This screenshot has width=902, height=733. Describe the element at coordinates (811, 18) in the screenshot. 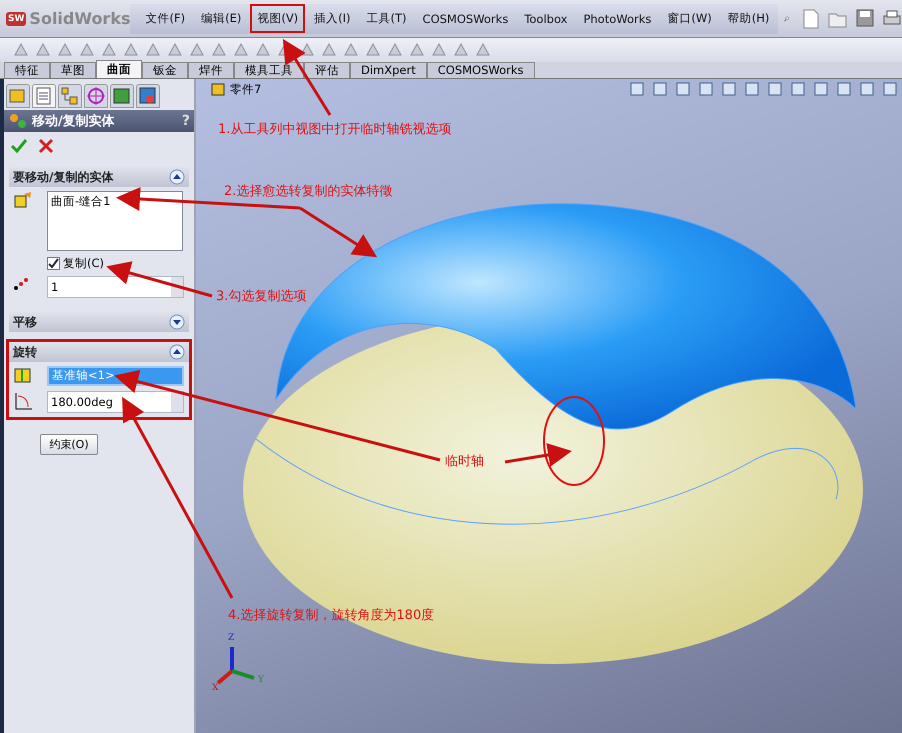

I see `new-file-icon` at that location.